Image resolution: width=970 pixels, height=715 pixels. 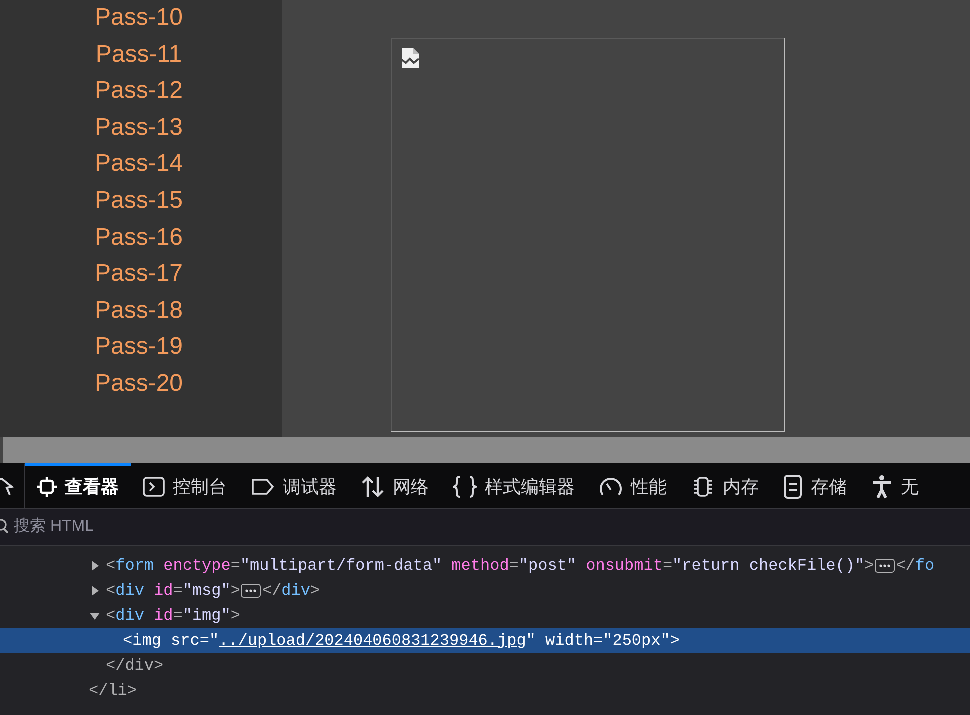 What do you see at coordinates (633, 485) in the screenshot?
I see `devtools-tab: 性能` at bounding box center [633, 485].